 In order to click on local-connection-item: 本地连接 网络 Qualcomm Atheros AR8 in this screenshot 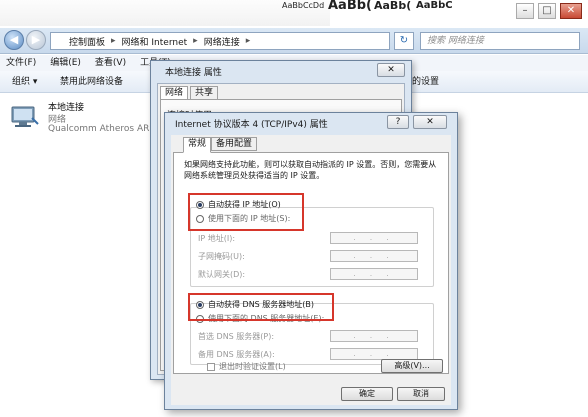, I will do `click(85, 125)`.